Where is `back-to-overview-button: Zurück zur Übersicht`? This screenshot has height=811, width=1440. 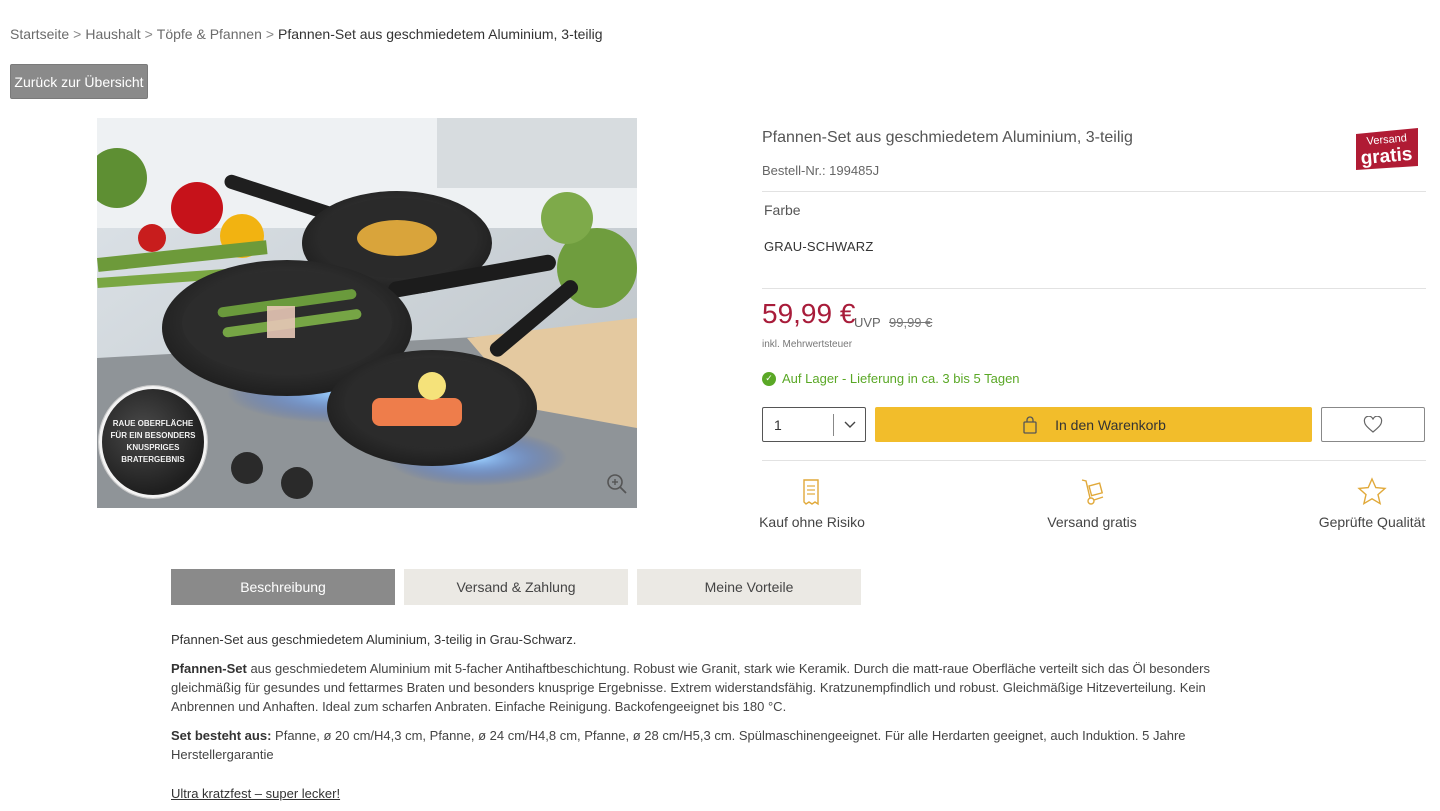 back-to-overview-button: Zurück zur Übersicht is located at coordinates (79, 81).